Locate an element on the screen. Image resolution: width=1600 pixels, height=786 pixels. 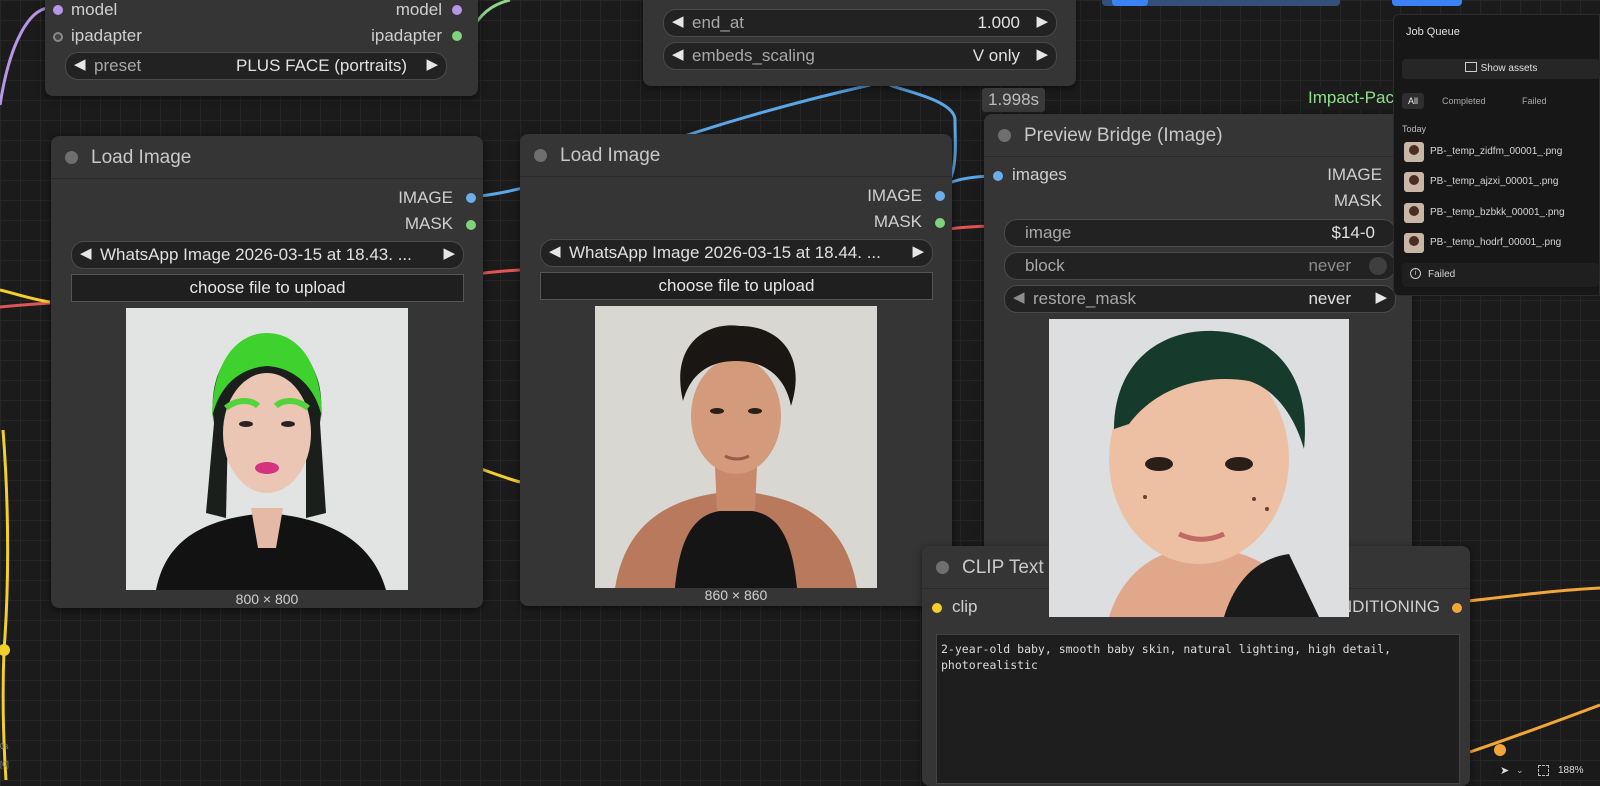
input-label-model: model is located at coordinates (94, 9).